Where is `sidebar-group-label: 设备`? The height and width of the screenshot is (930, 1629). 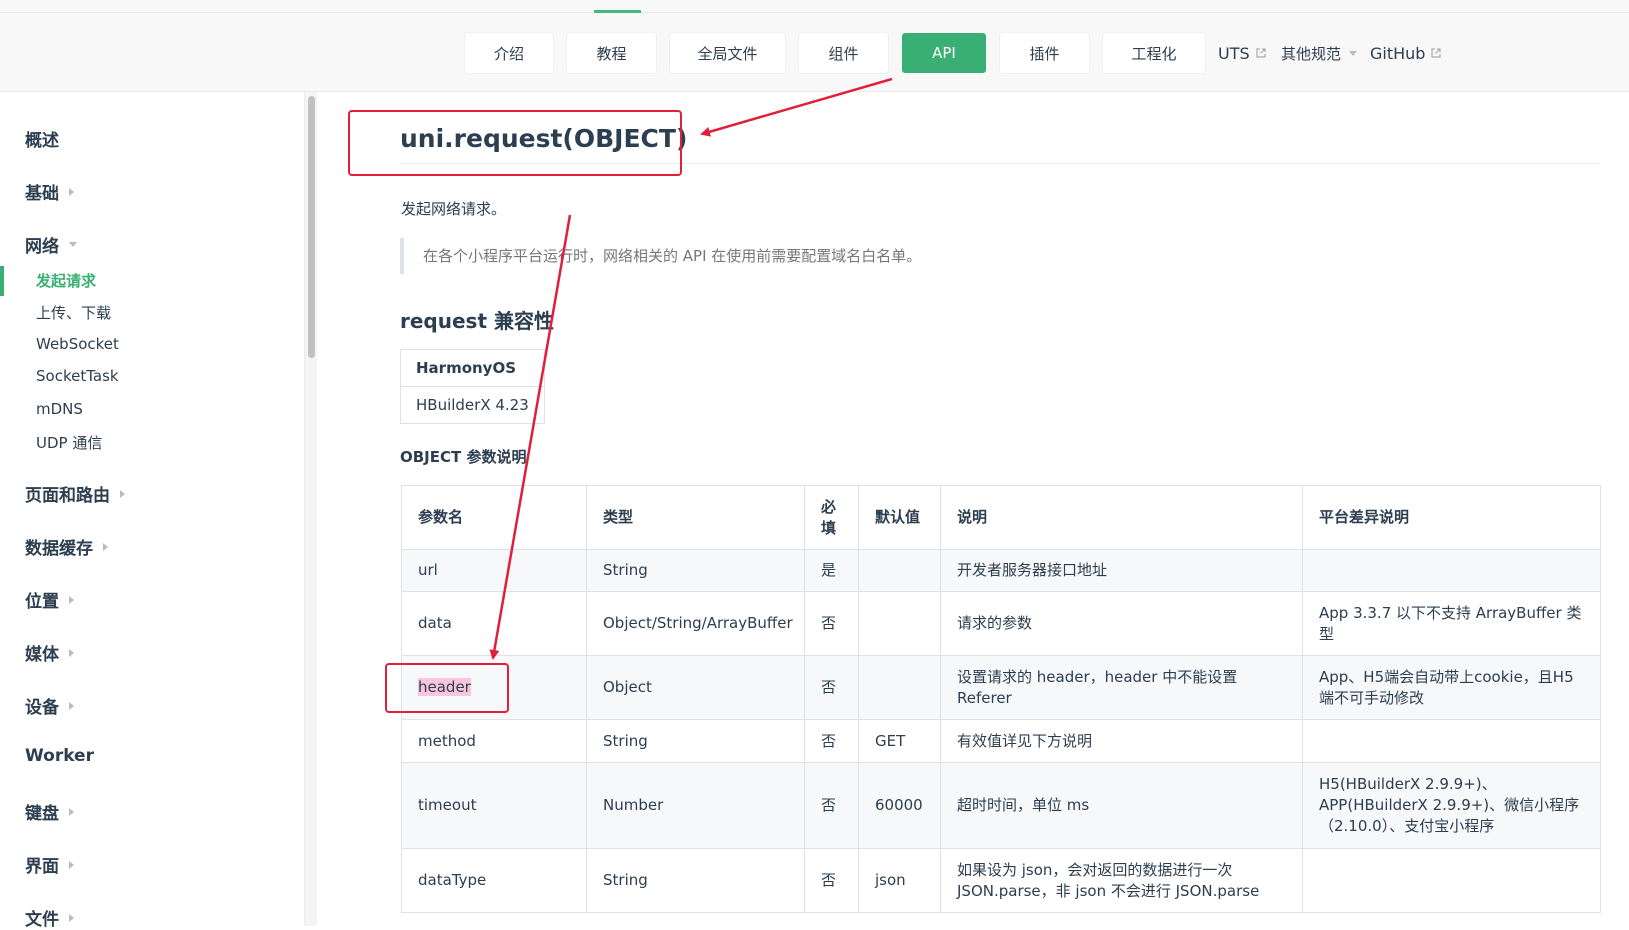
sidebar-group-label: 设备 is located at coordinates (42, 708).